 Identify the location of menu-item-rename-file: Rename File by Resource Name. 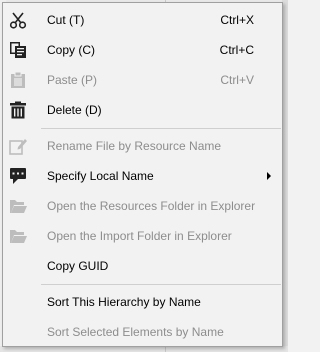
(142, 146).